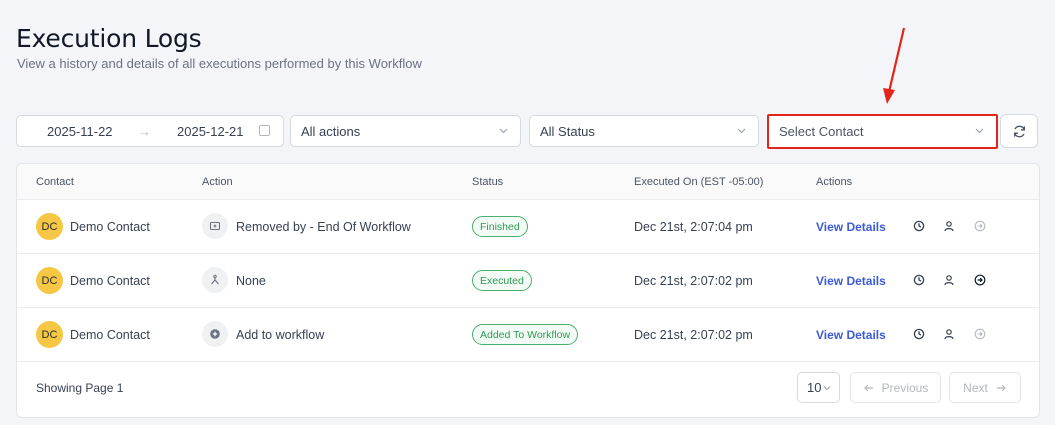  I want to click on page-size-select: 10, so click(818, 387).